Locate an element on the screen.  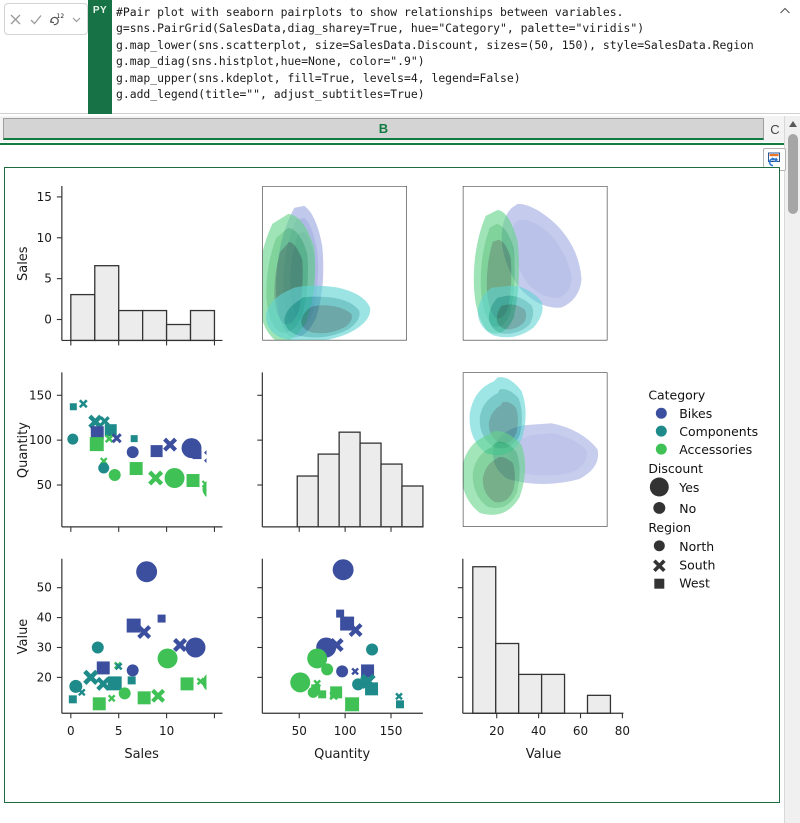
column-header-b: B is located at coordinates (383, 129).